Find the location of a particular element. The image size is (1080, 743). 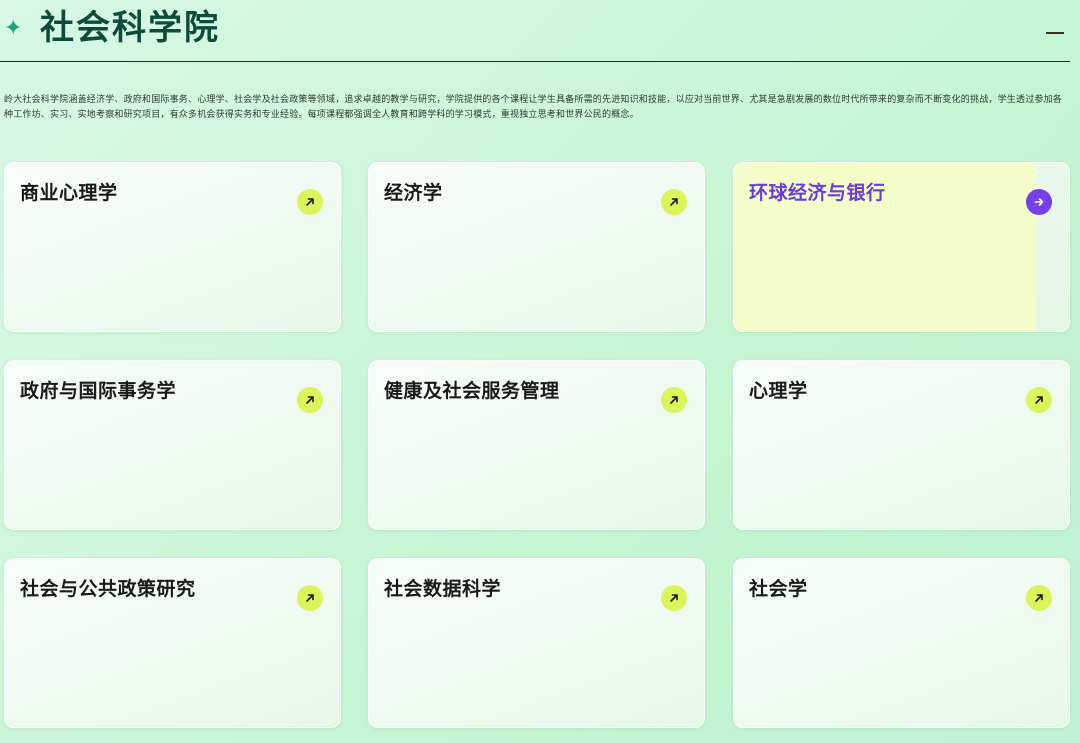

program-card-government-international-affairs: 政府与国际事务学 is located at coordinates (172, 445).